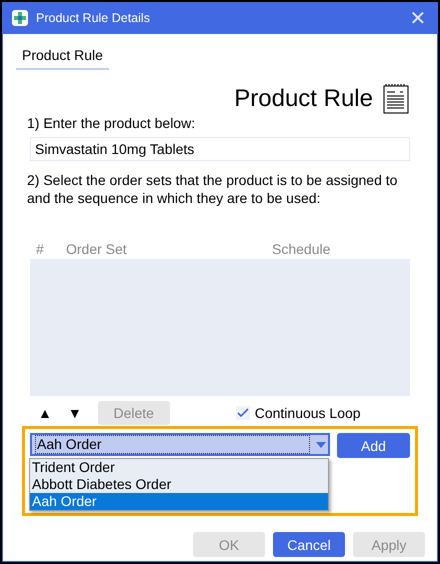 Image resolution: width=440 pixels, height=564 pixels. What do you see at coordinates (180, 444) in the screenshot?
I see `order-set-dropdown: Aah Order` at bounding box center [180, 444].